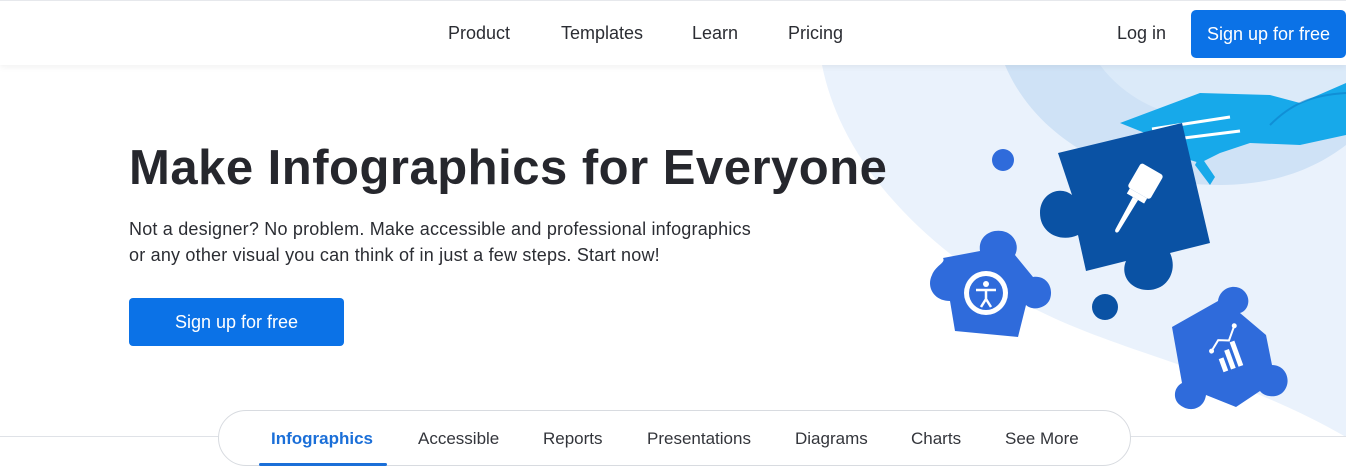  What do you see at coordinates (936, 439) in the screenshot?
I see `tab-charts: Charts` at bounding box center [936, 439].